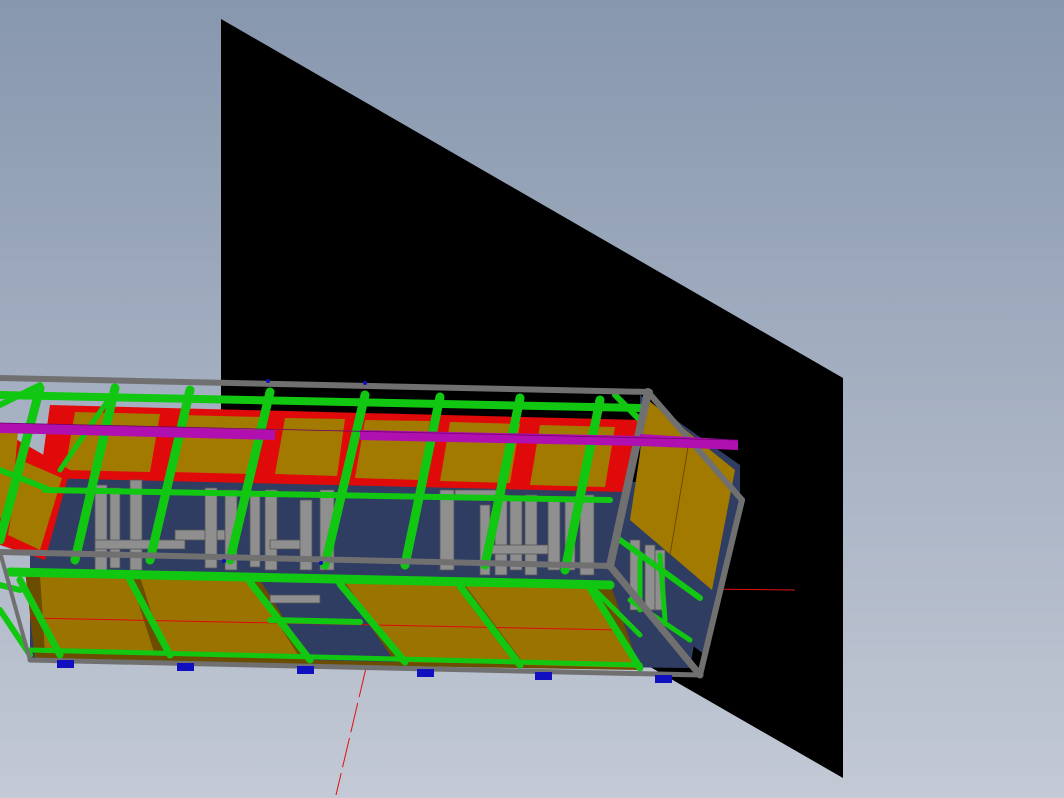  What do you see at coordinates (340, 448) in the screenshot?
I see `ceiling-panels` at bounding box center [340, 448].